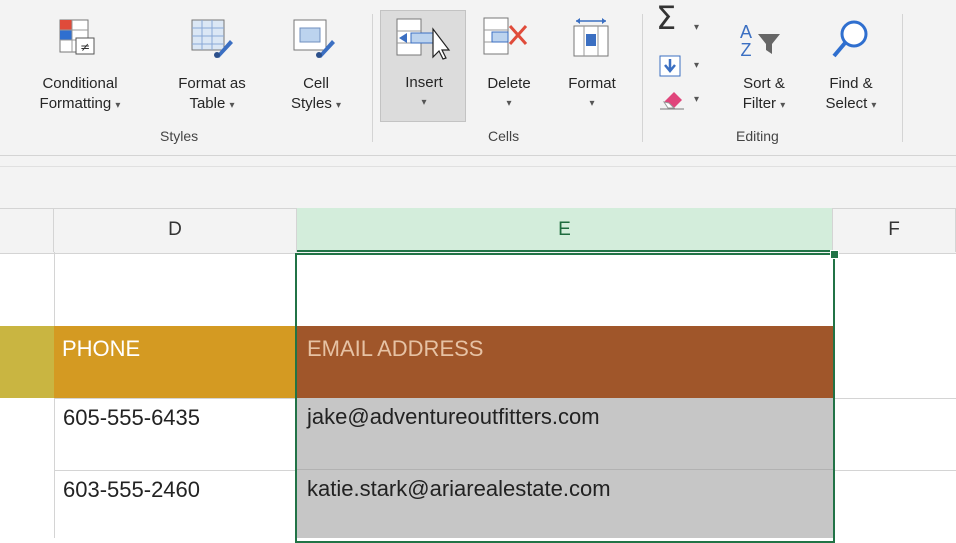 This screenshot has width=956, height=543. Describe the element at coordinates (565, 230) in the screenshot. I see `column-header-e: E` at that location.